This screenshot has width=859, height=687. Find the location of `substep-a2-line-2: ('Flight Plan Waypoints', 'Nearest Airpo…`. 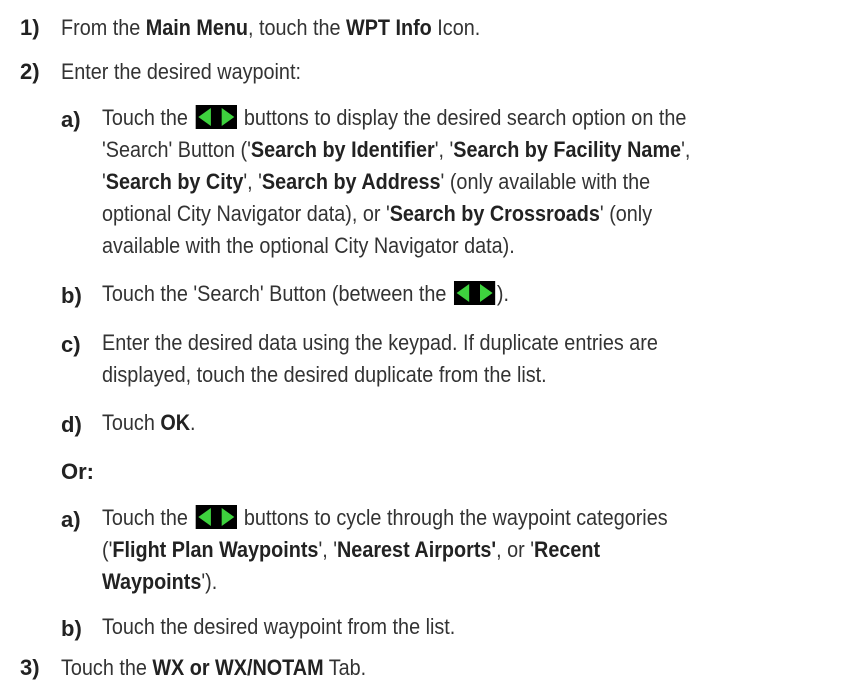

substep-a2-line-2: ('Flight Plan Waypoints', 'Nearest Airpo… is located at coordinates (351, 550).